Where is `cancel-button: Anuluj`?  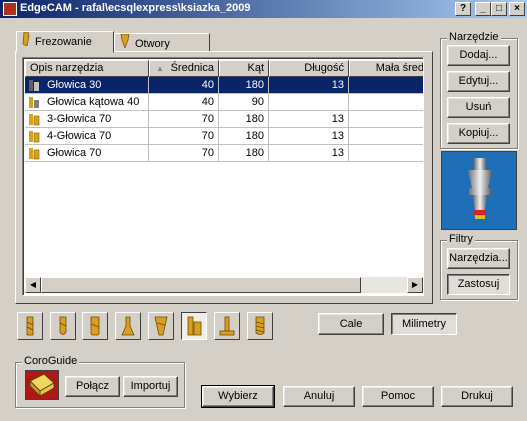 cancel-button: Anuluj is located at coordinates (319, 396).